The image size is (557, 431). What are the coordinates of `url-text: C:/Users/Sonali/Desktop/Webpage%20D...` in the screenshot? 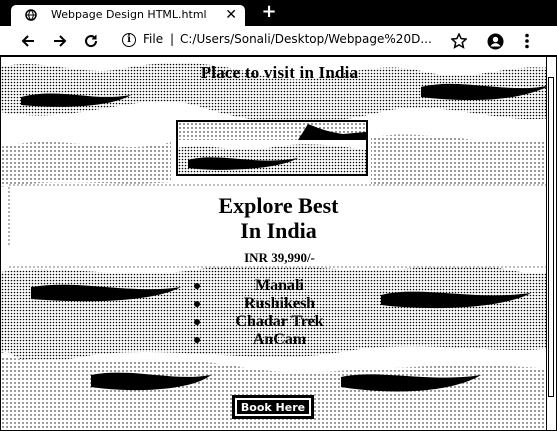 It's located at (306, 39).